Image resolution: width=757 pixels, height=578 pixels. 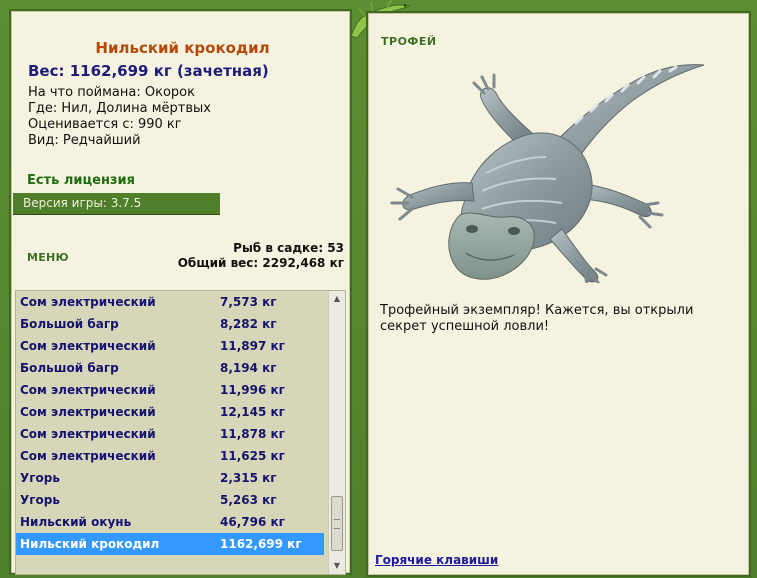 I want to click on trophy-rarity: Вид: Редчайший, so click(x=84, y=140).